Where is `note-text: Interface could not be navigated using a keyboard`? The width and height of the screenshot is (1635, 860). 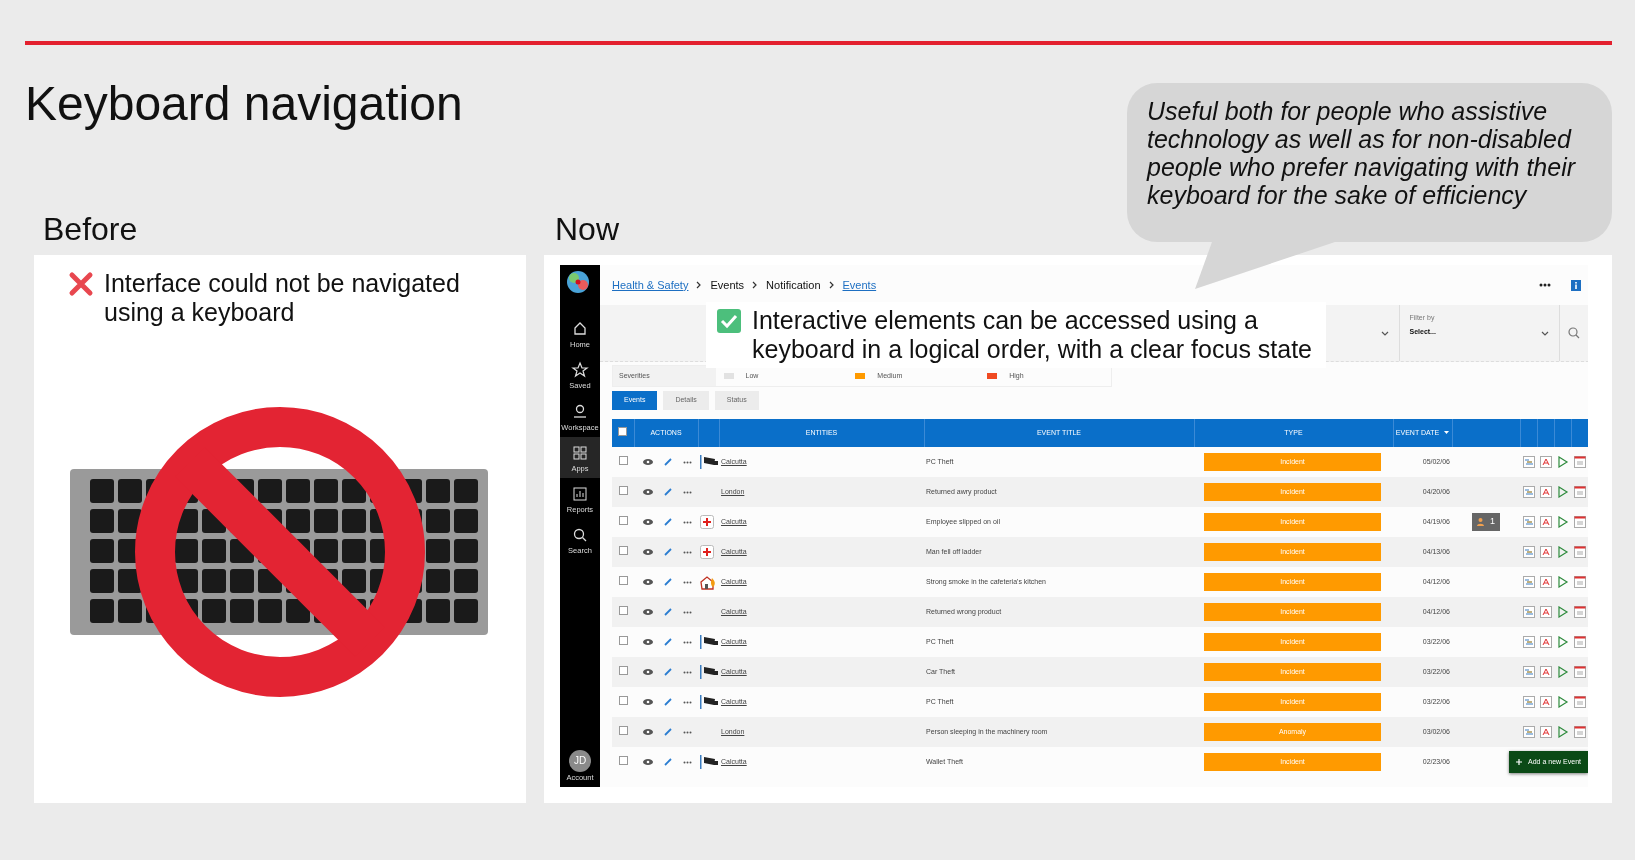
note-text: Interface could not be navigated using a keyboard is located at coordinates (282, 298).